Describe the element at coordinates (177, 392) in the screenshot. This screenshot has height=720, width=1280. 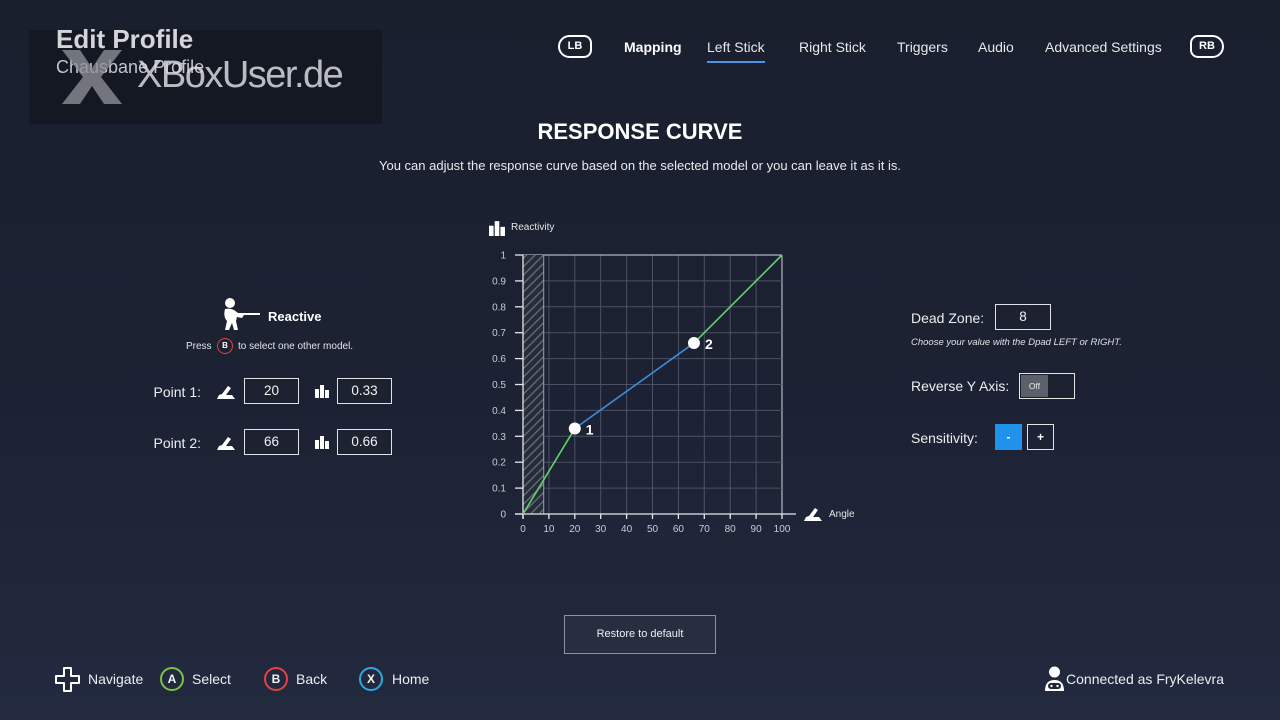
I see `point-1-label: Point 1:` at that location.